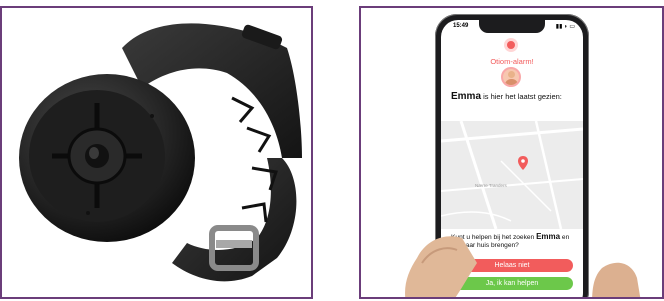 The image size is (664, 301). Describe the element at coordinates (466, 96) in the screenshot. I see `person-name: Emma` at that location.